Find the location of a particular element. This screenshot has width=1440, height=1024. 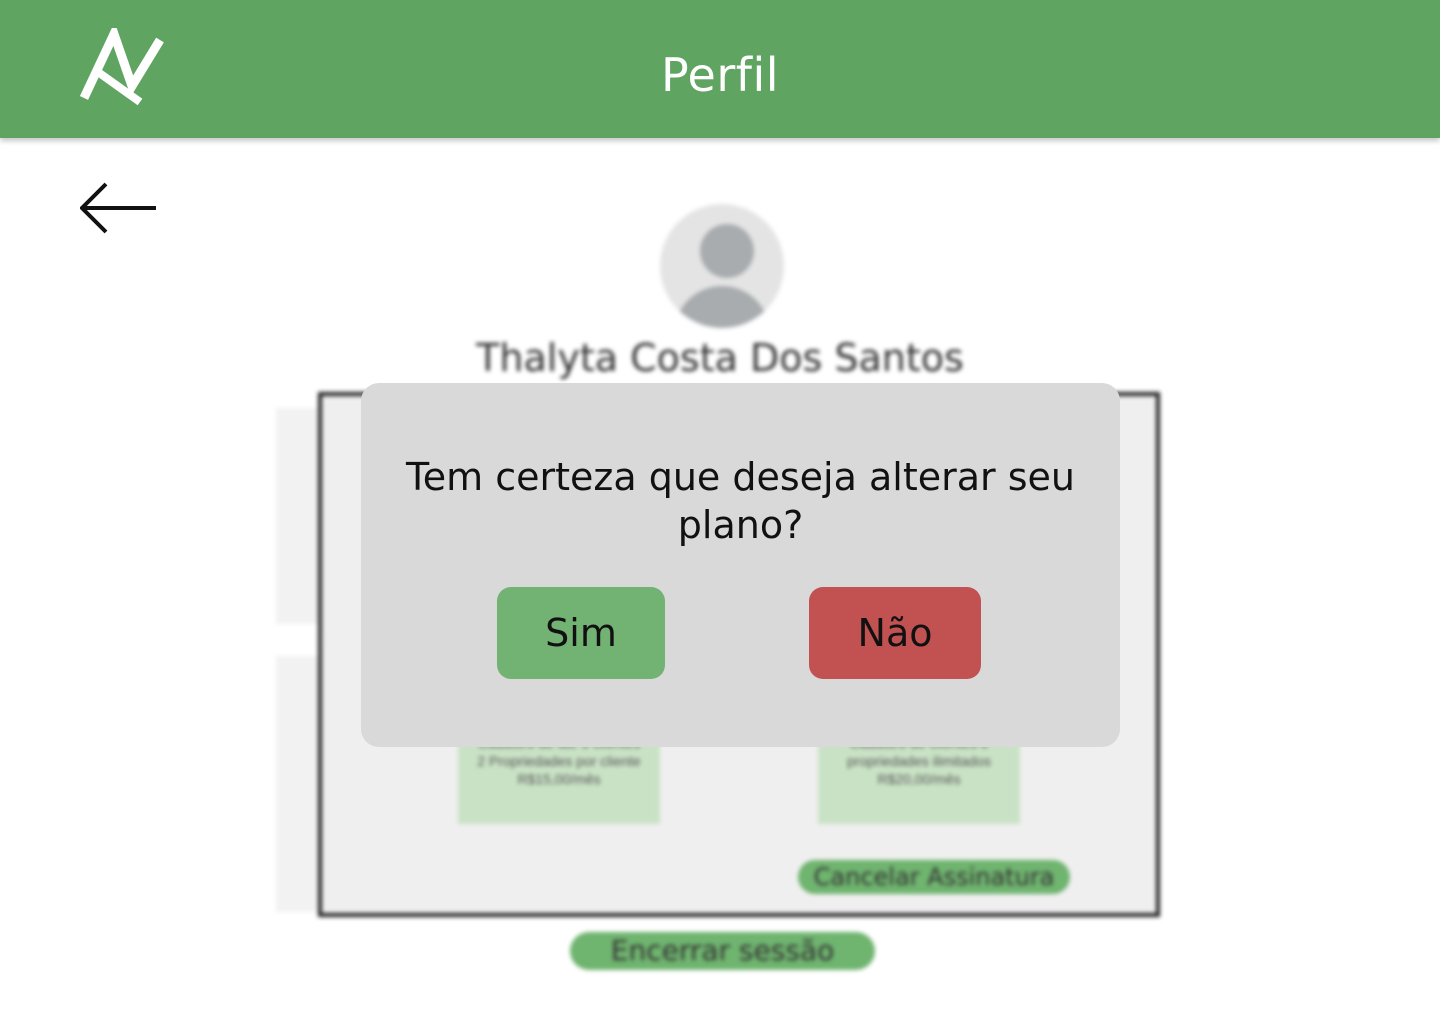

logout-button: Encerrar sessão is located at coordinates (722, 951).